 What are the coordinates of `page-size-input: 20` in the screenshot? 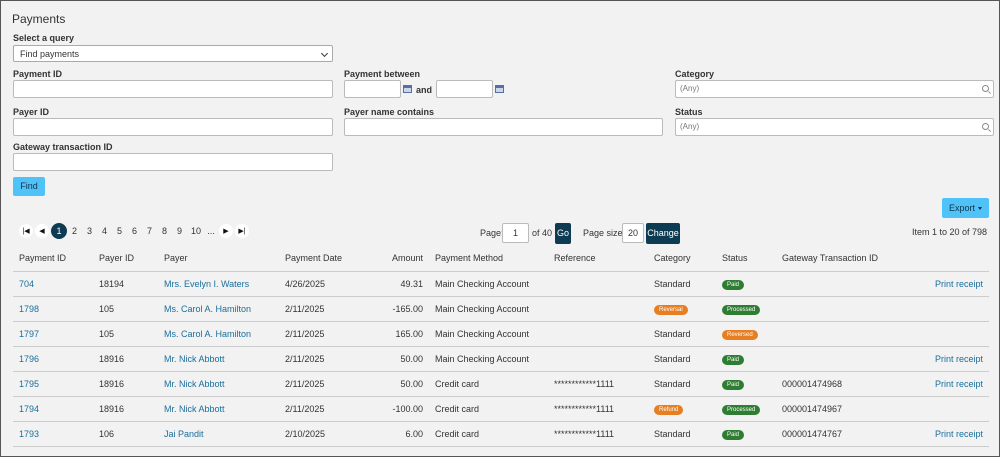 It's located at (633, 233).